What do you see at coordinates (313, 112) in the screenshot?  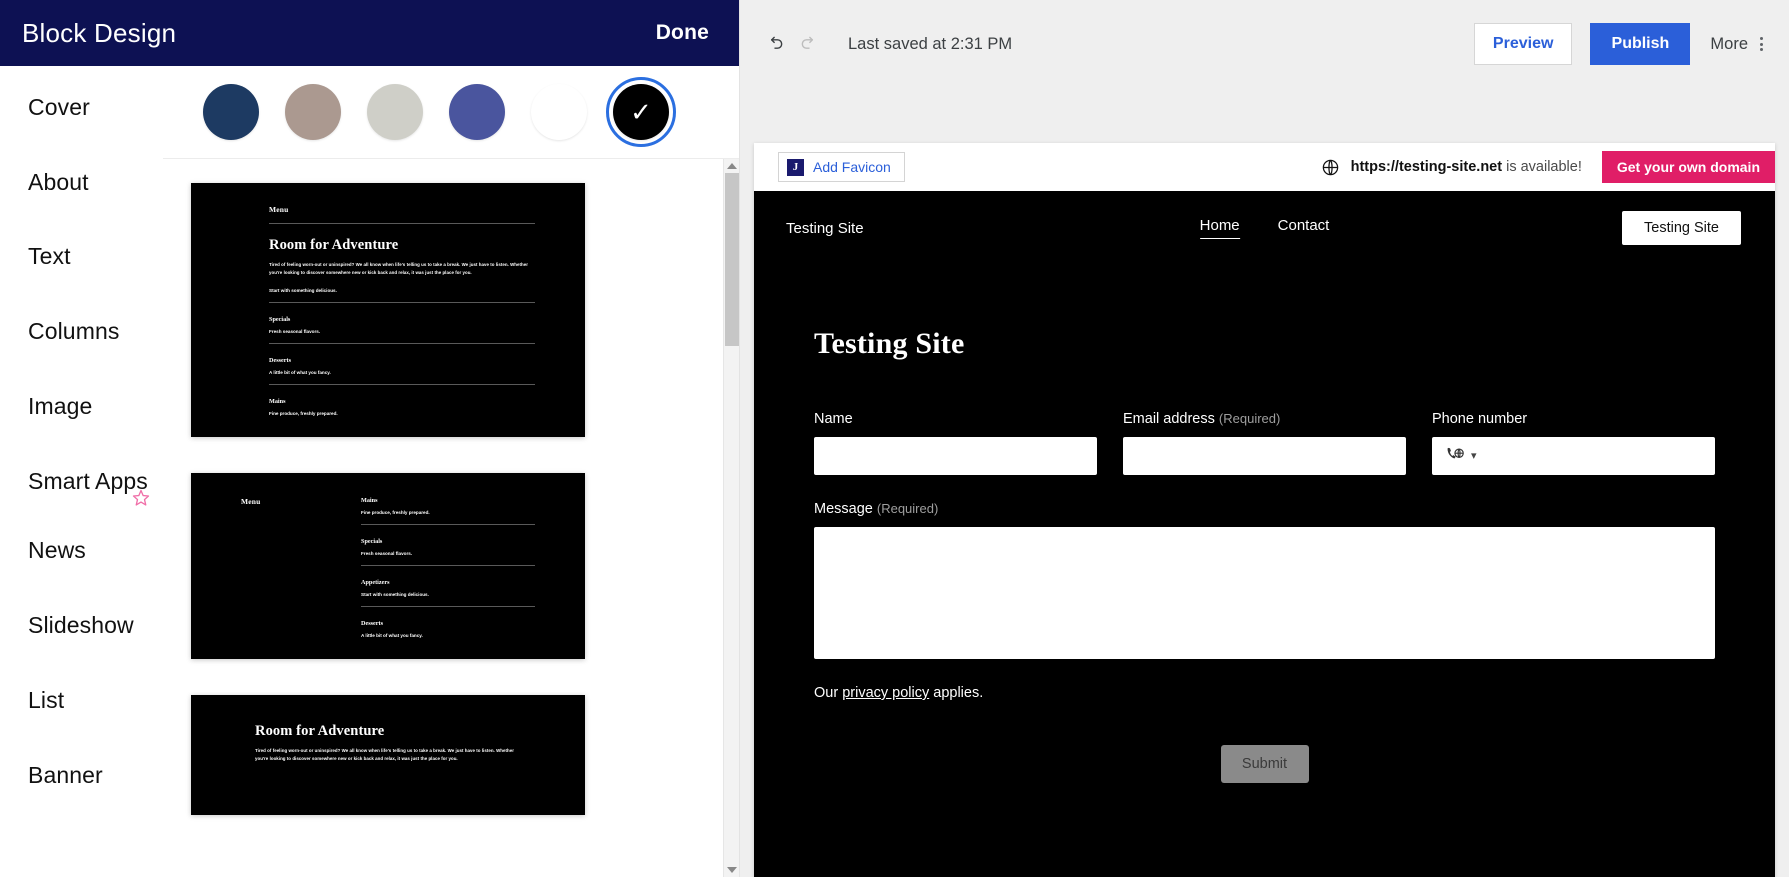 I see `color-swatch-taupe` at bounding box center [313, 112].